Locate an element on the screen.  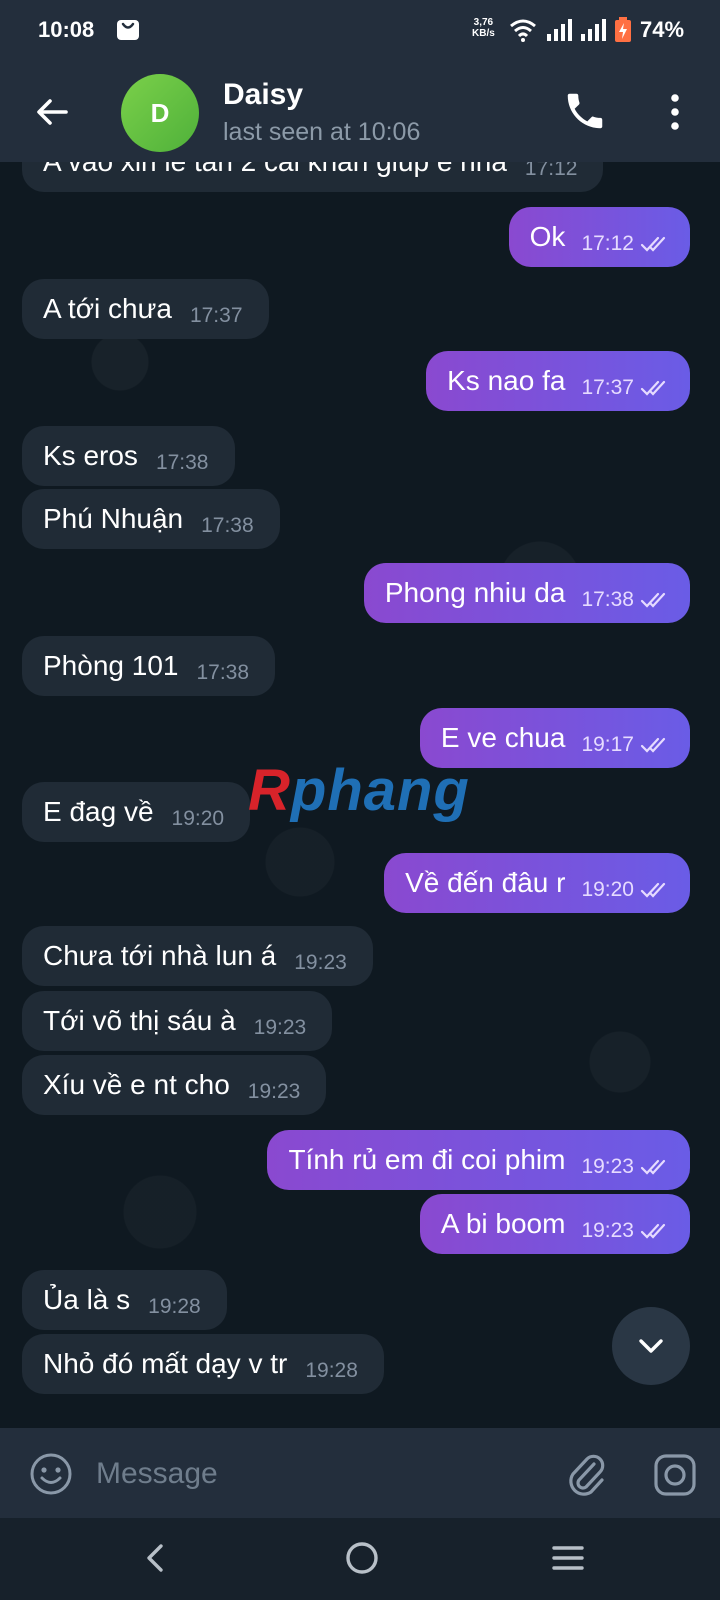
contact-name: Daisy is located at coordinates (263, 95).